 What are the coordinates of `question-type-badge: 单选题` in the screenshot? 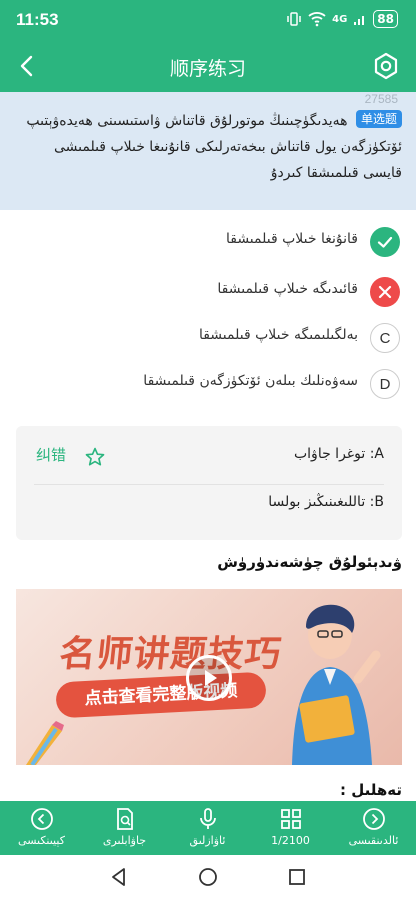 It's located at (378, 119).